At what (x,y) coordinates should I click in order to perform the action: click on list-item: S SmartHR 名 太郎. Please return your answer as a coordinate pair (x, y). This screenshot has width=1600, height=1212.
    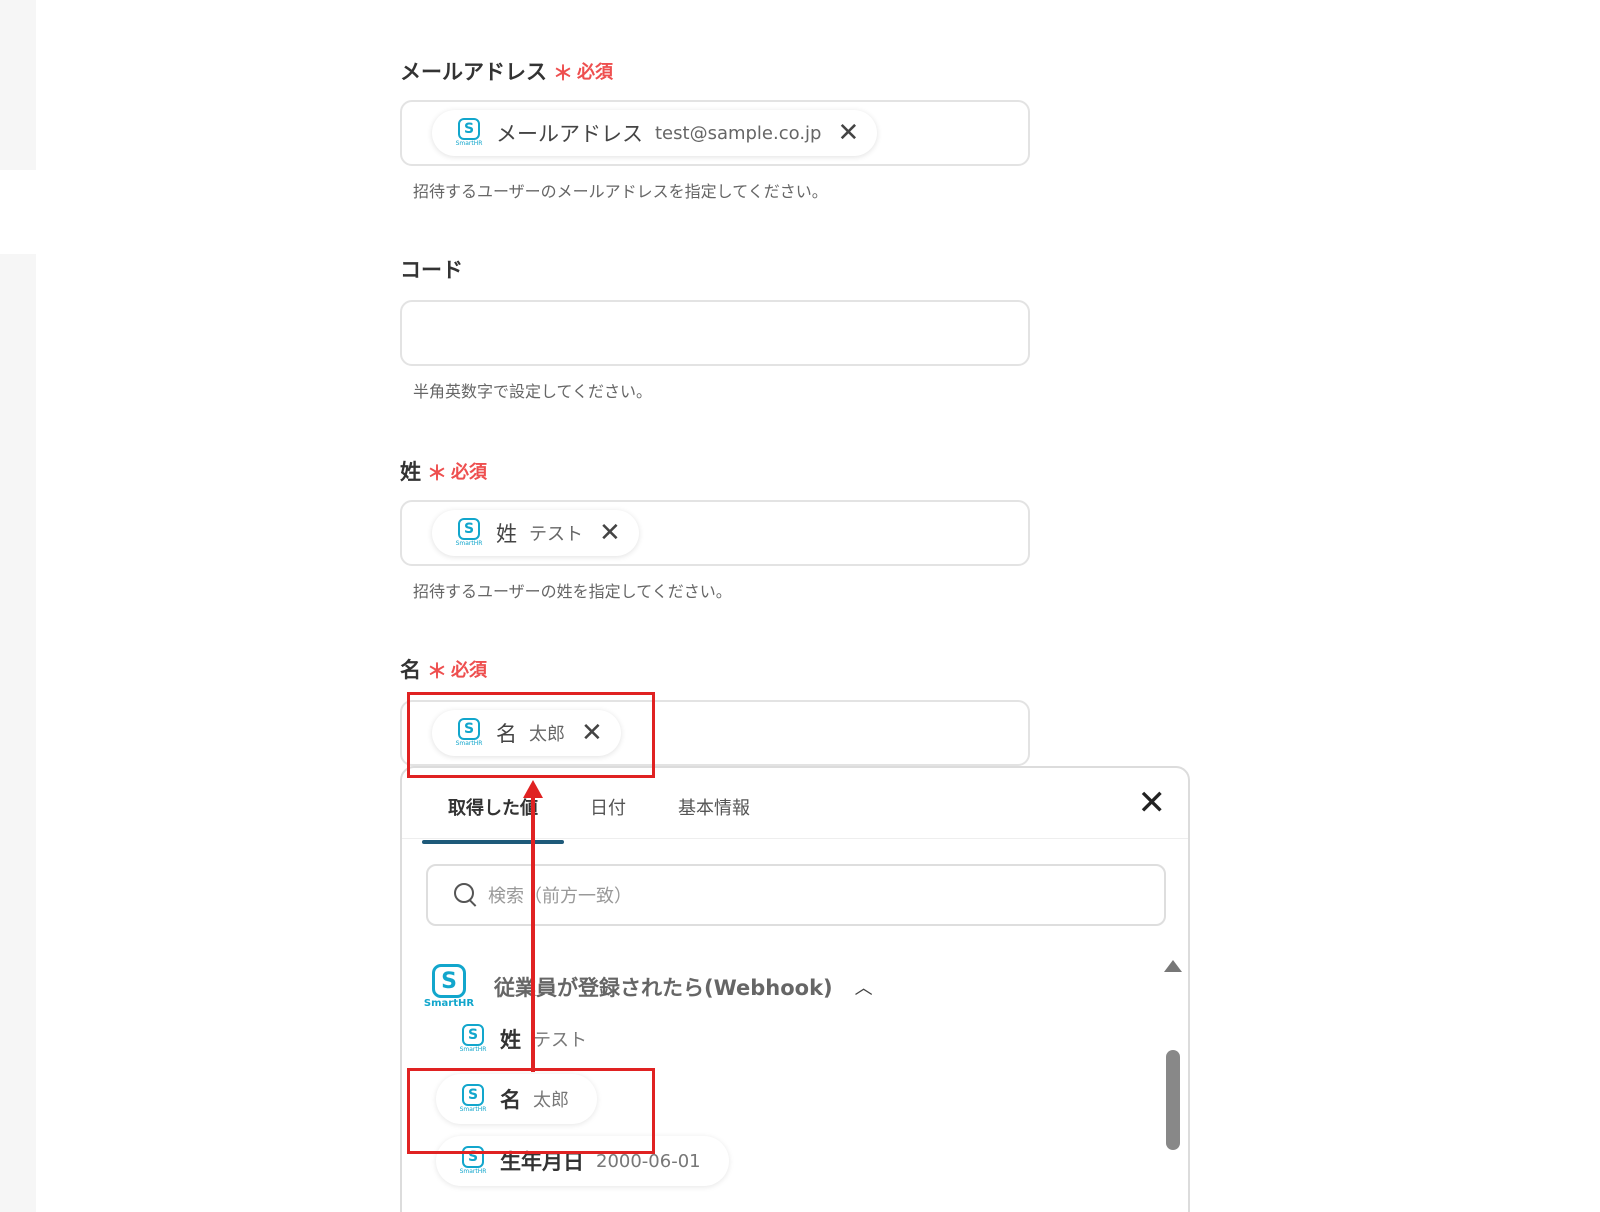
    Looking at the image, I should click on (516, 1099).